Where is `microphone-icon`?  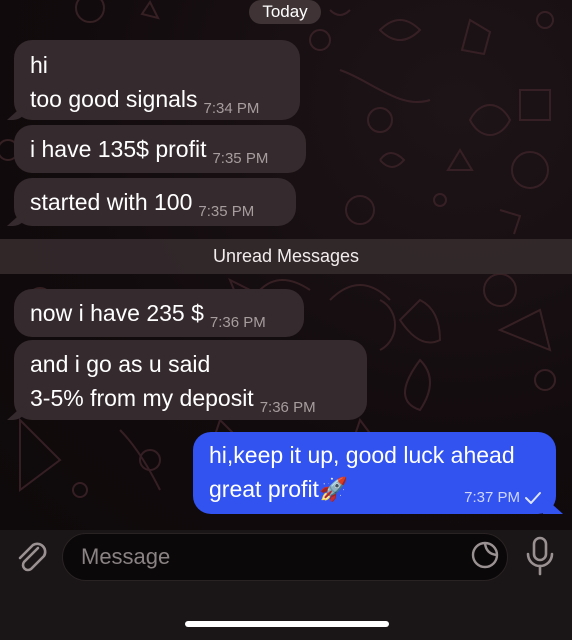
microphone-icon is located at coordinates (540, 557).